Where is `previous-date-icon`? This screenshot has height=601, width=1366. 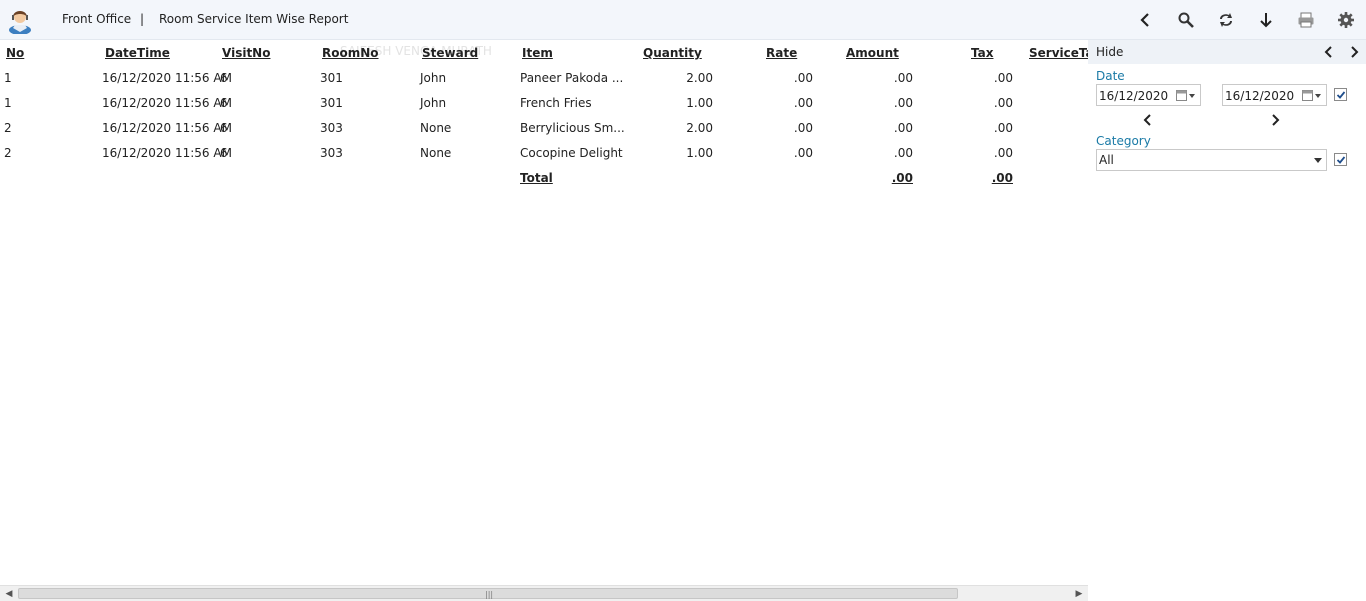 previous-date-icon is located at coordinates (1148, 120).